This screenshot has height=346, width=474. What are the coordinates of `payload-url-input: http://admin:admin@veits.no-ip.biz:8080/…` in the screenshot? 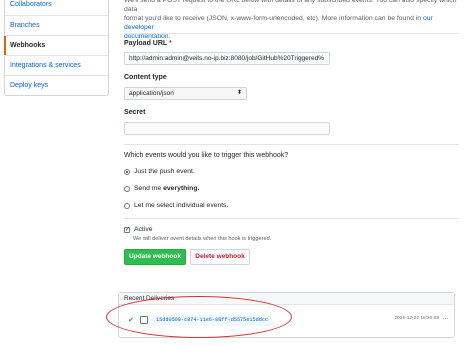 It's located at (227, 58).